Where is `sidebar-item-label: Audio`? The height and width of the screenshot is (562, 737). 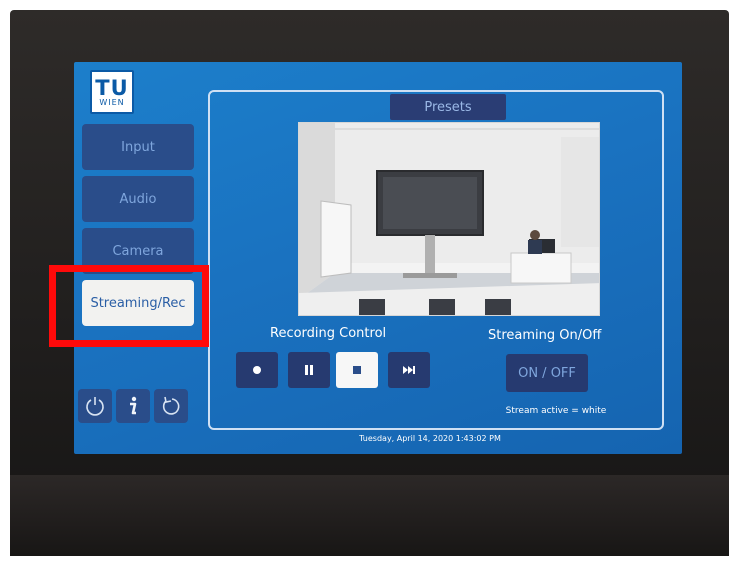
sidebar-item-label: Audio is located at coordinates (138, 199).